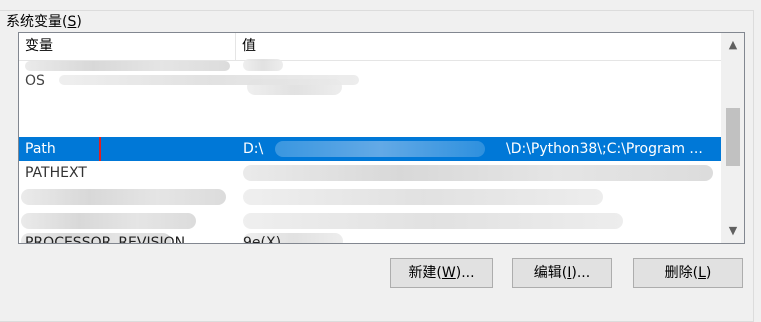 This screenshot has width=761, height=322. Describe the element at coordinates (688, 273) in the screenshot. I see `delete-button: 删除(L)` at that location.